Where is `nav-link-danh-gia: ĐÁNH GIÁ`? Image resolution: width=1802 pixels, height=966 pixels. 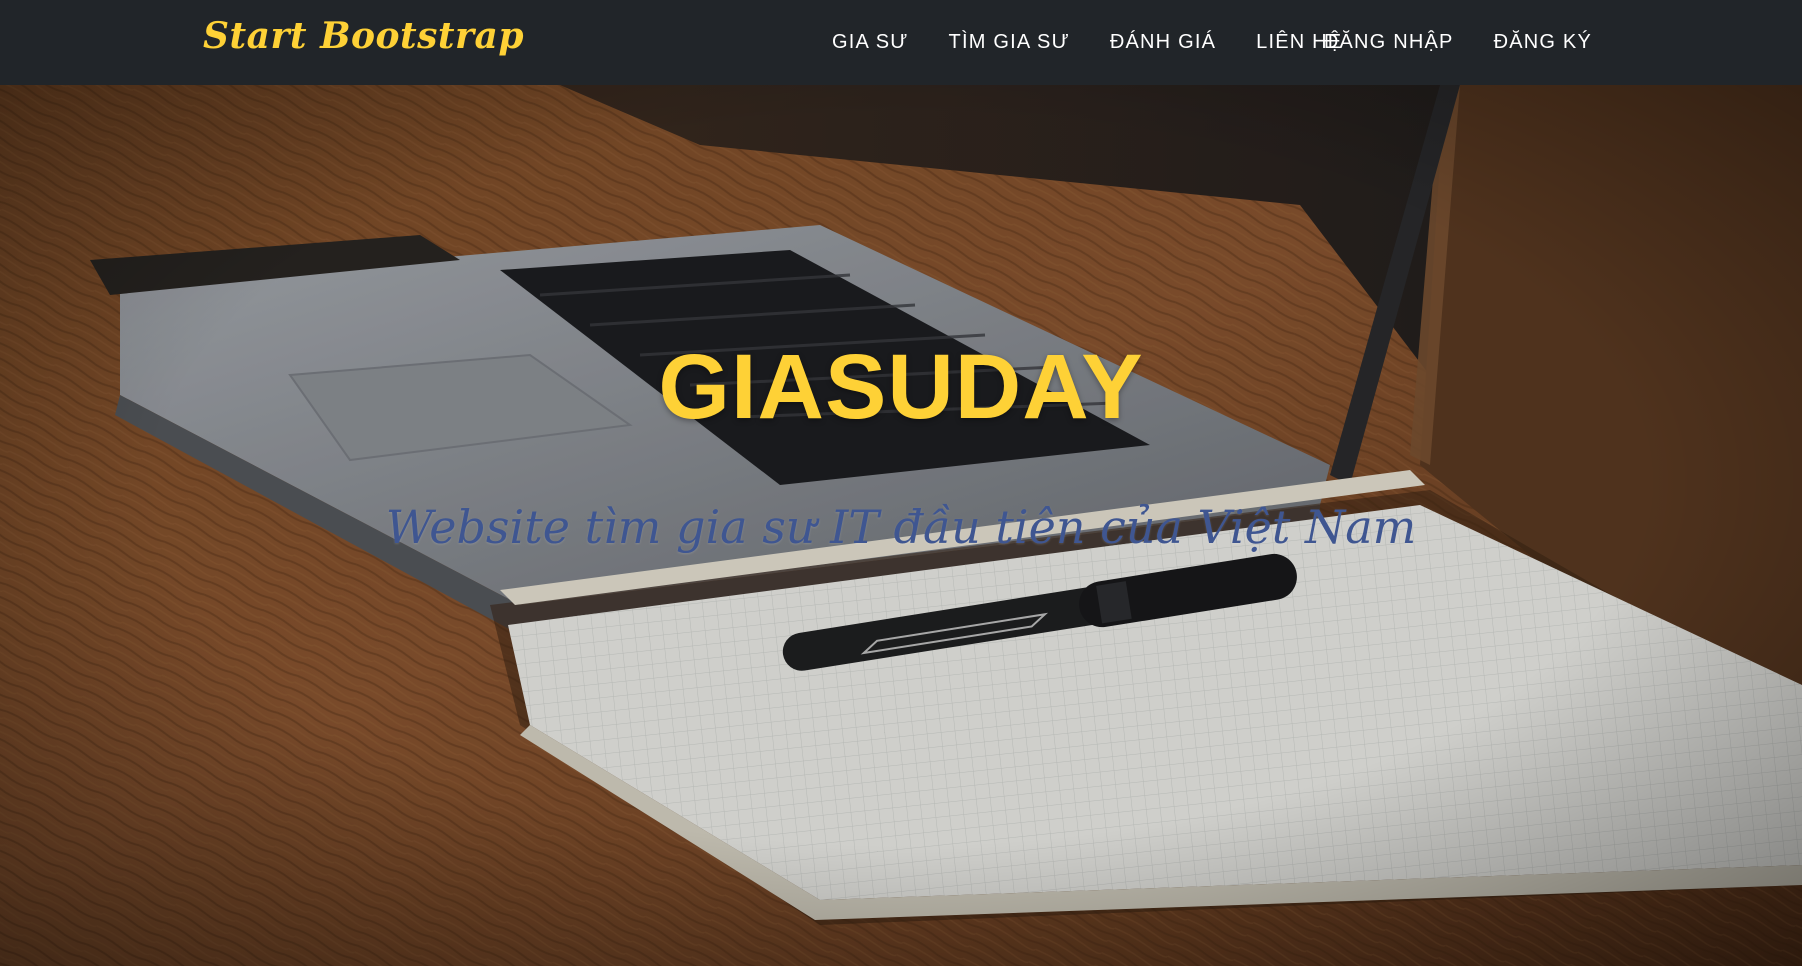
nav-link-danh-gia: ĐÁNH GIÁ is located at coordinates (1163, 42).